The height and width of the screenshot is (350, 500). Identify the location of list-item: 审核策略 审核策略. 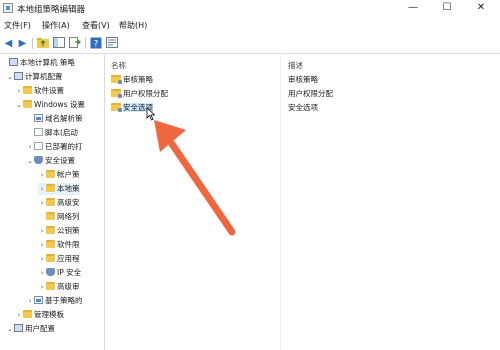
(303, 80).